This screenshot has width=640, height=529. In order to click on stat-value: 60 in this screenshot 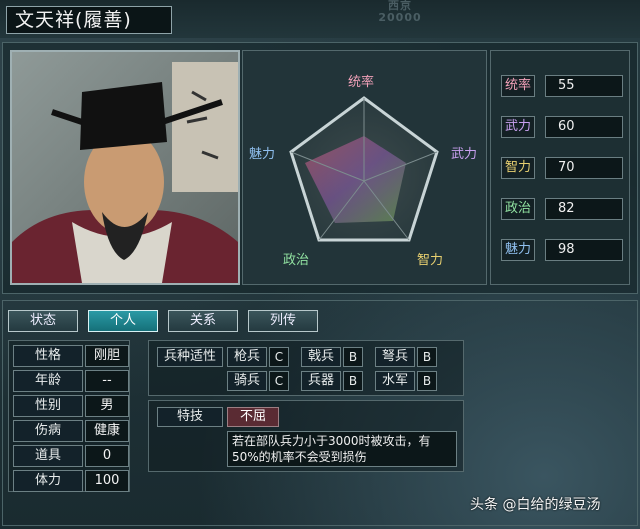, I will do `click(584, 127)`.